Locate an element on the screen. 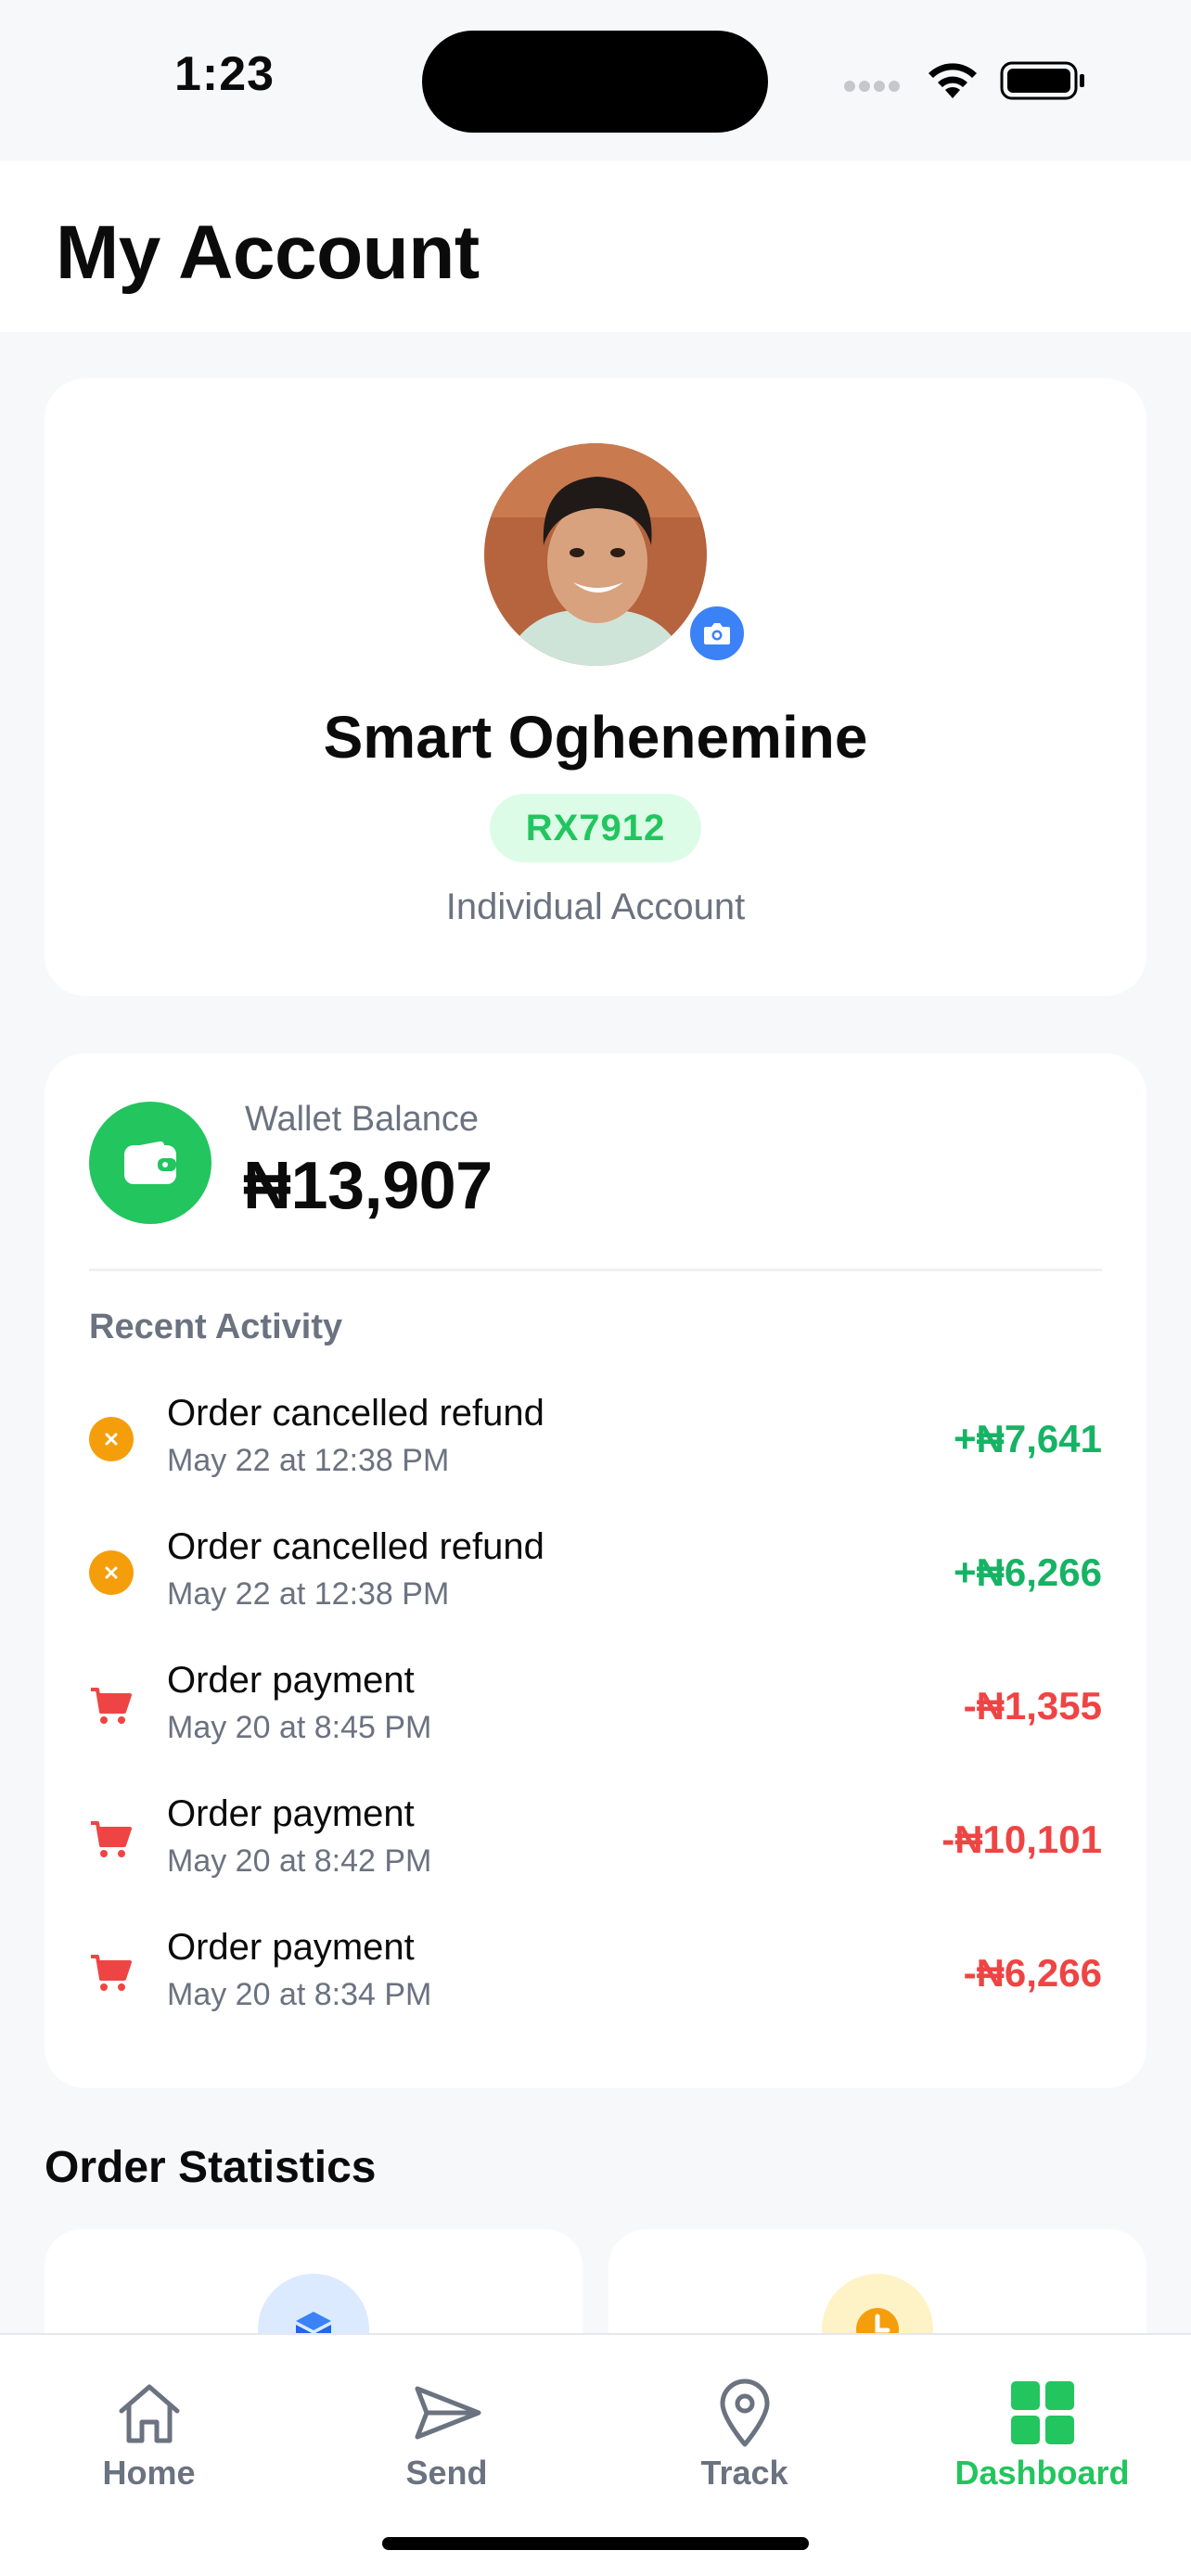 The image size is (1191, 2576). page-header: My Account is located at coordinates (595, 246).